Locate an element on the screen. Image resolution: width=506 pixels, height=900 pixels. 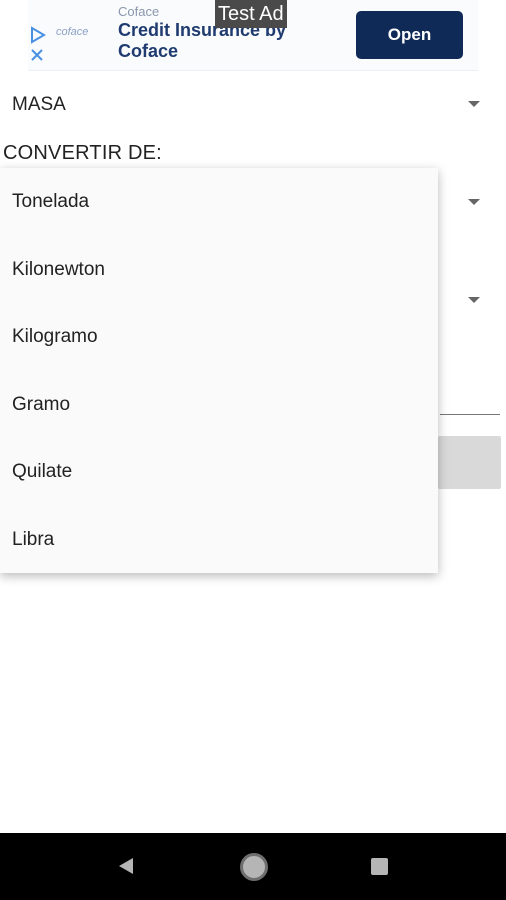
play-icon is located at coordinates (38, 35).